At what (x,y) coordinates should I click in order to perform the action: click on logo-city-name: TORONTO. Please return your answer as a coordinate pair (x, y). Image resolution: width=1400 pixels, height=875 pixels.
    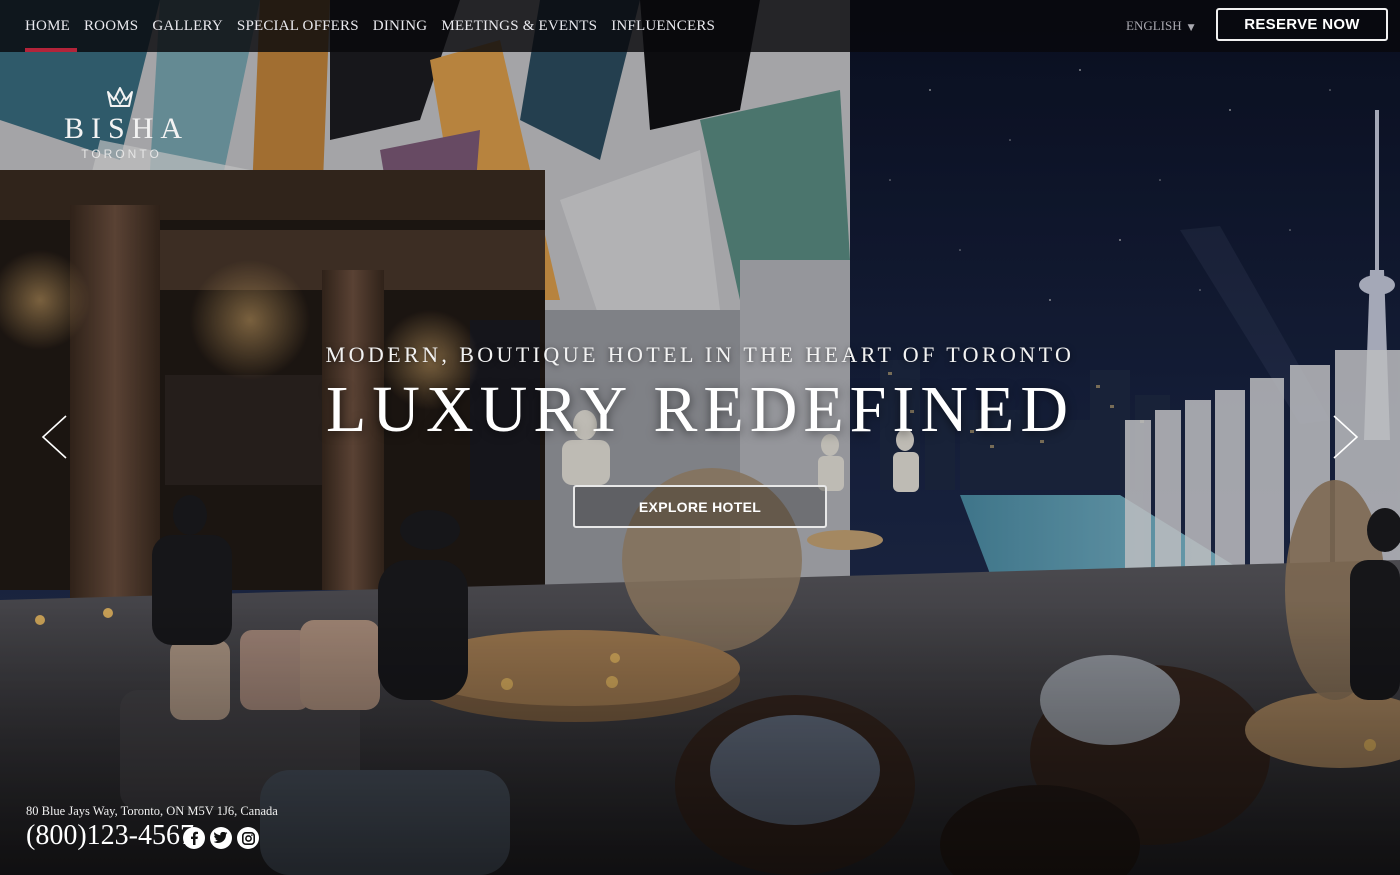
    Looking at the image, I should click on (121, 154).